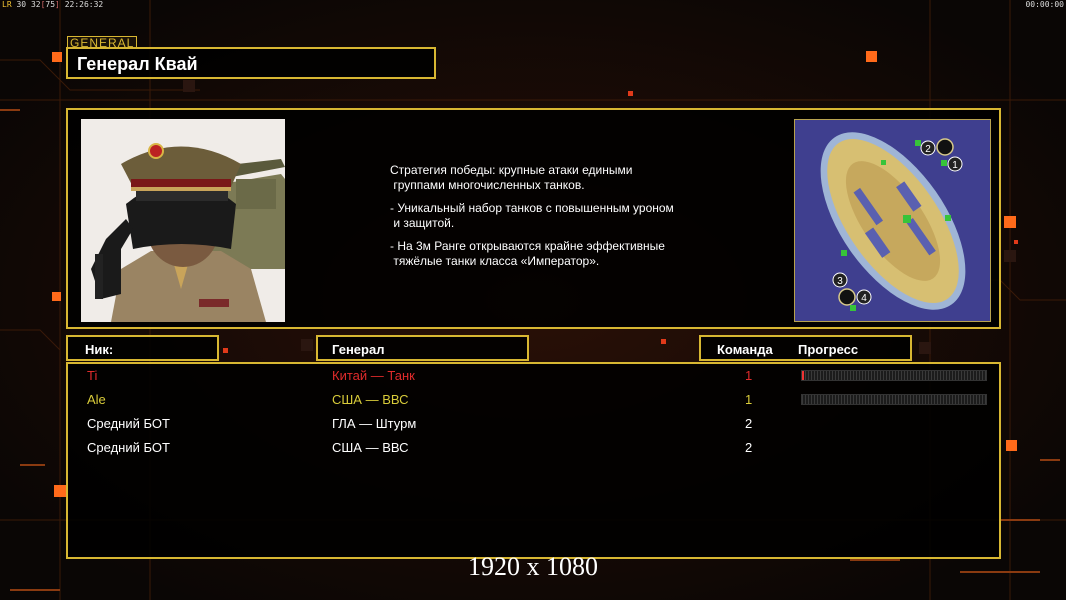  Describe the element at coordinates (137, 64) in the screenshot. I see `general-name: Генерал Квай` at that location.